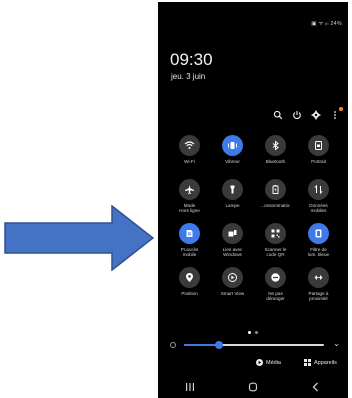 The height and width of the screenshot is (398, 352). What do you see at coordinates (275, 161) in the screenshot?
I see `quick-tile-label: Bluetooth` at bounding box center [275, 161].